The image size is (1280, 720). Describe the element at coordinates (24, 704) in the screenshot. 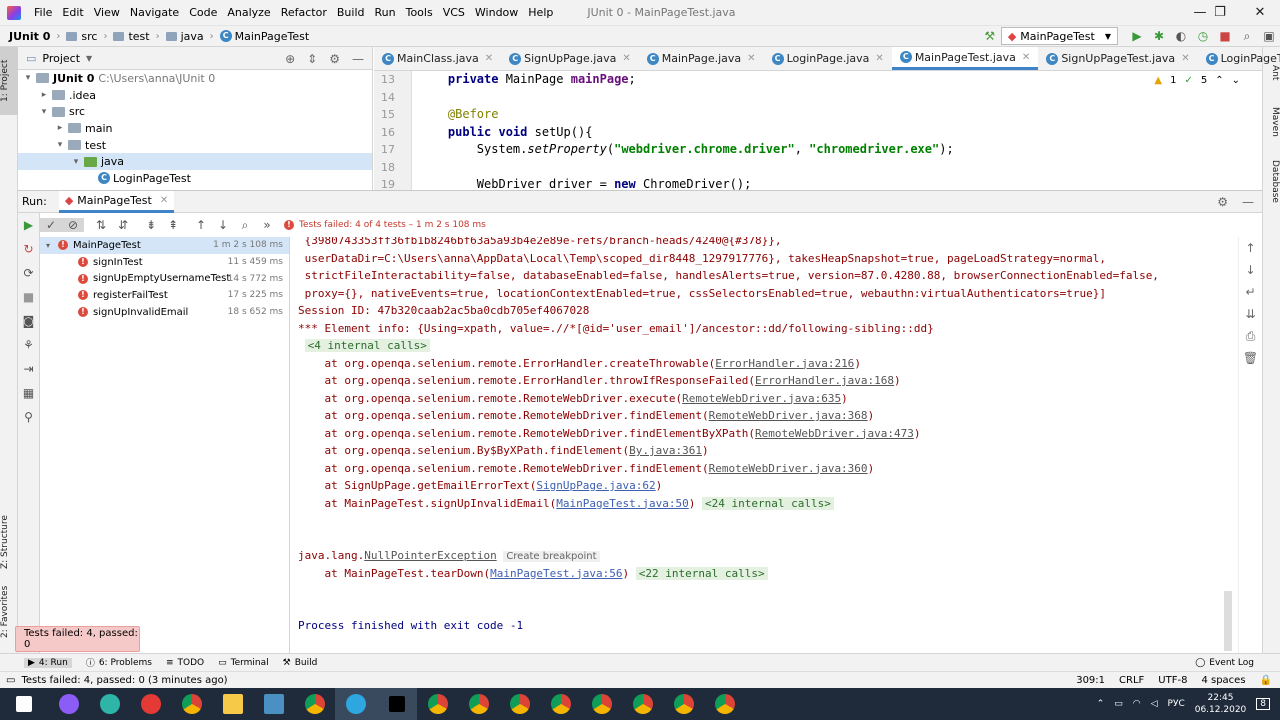

I see `windows-start-icon` at that location.